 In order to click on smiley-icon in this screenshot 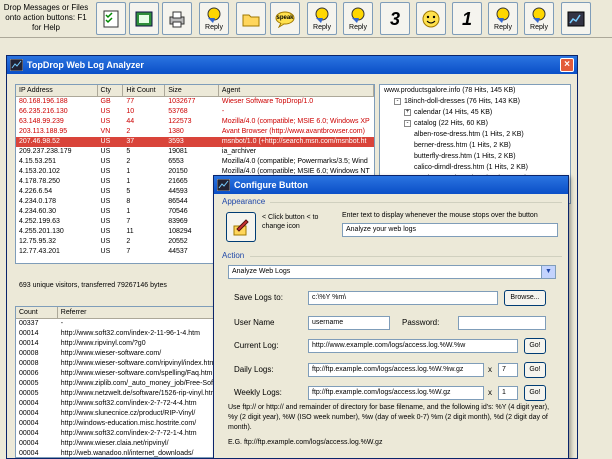, I will do `click(431, 18)`.